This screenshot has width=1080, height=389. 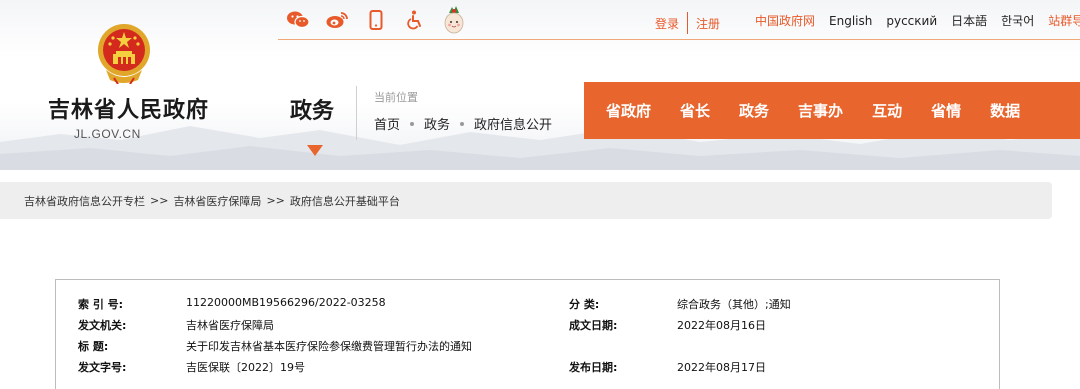 I want to click on japanese-link: 日本語, so click(x=969, y=20).